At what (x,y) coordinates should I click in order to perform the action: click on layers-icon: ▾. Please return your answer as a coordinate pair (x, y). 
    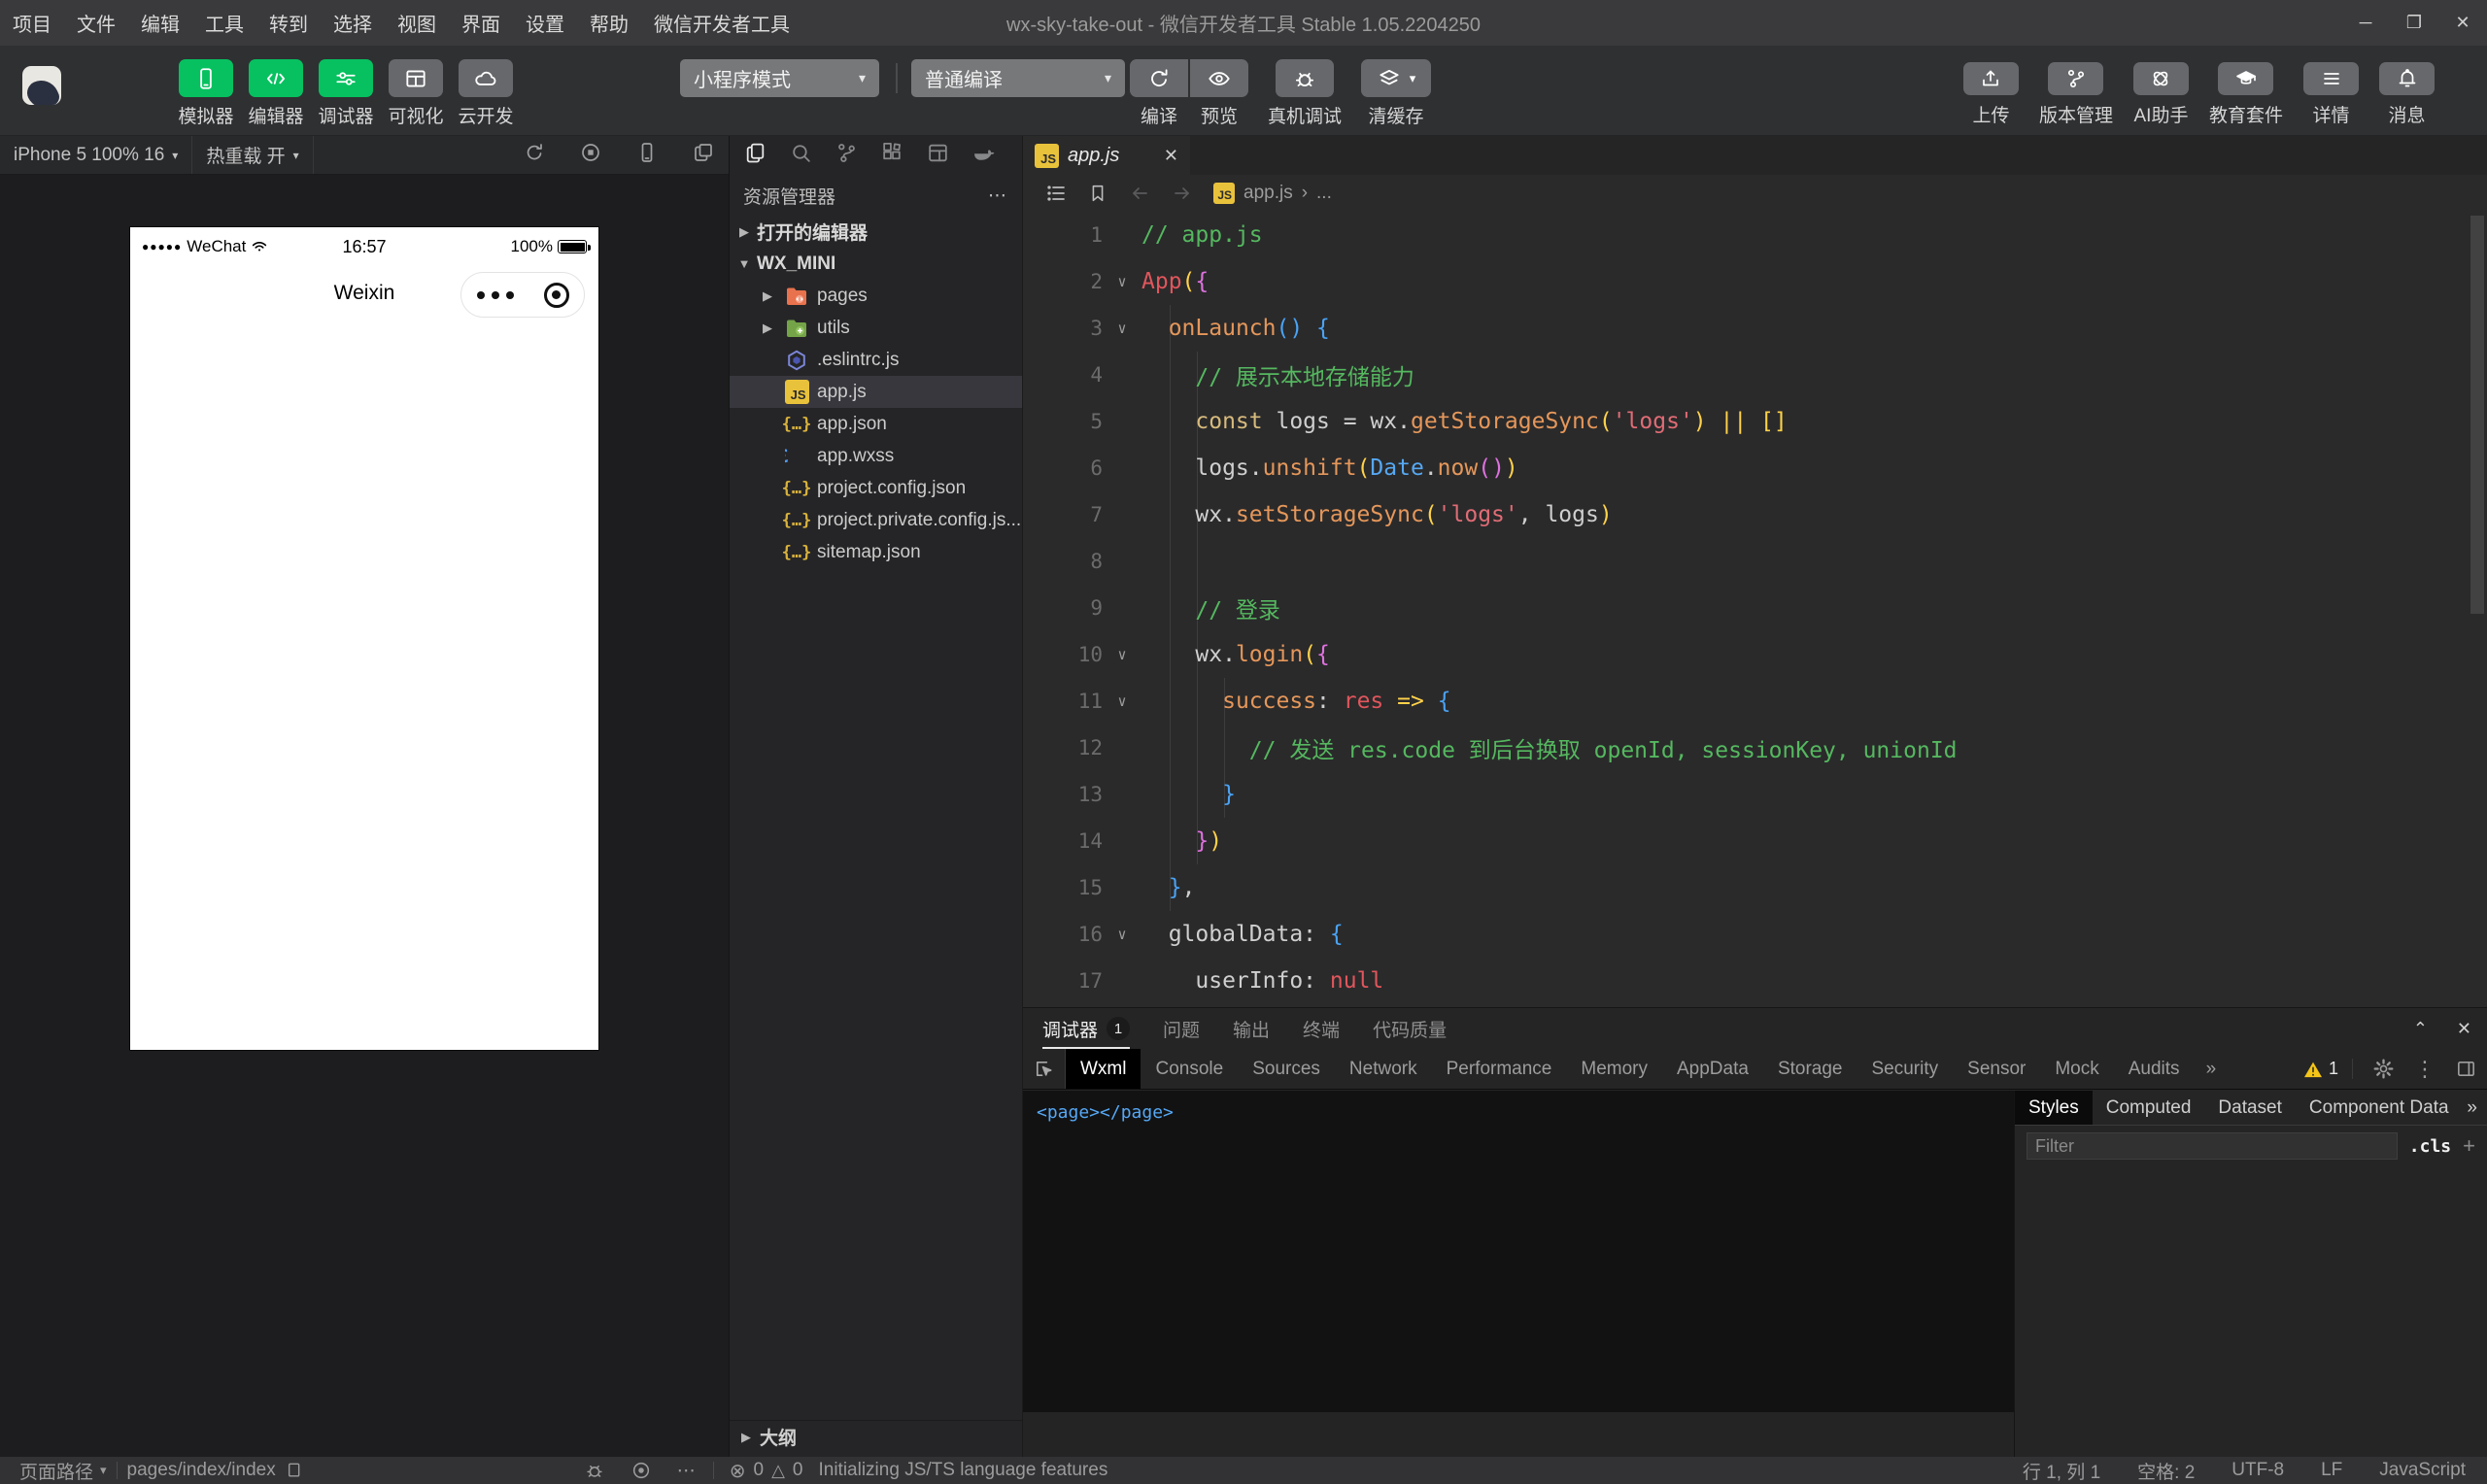
    Looking at the image, I should click on (1396, 78).